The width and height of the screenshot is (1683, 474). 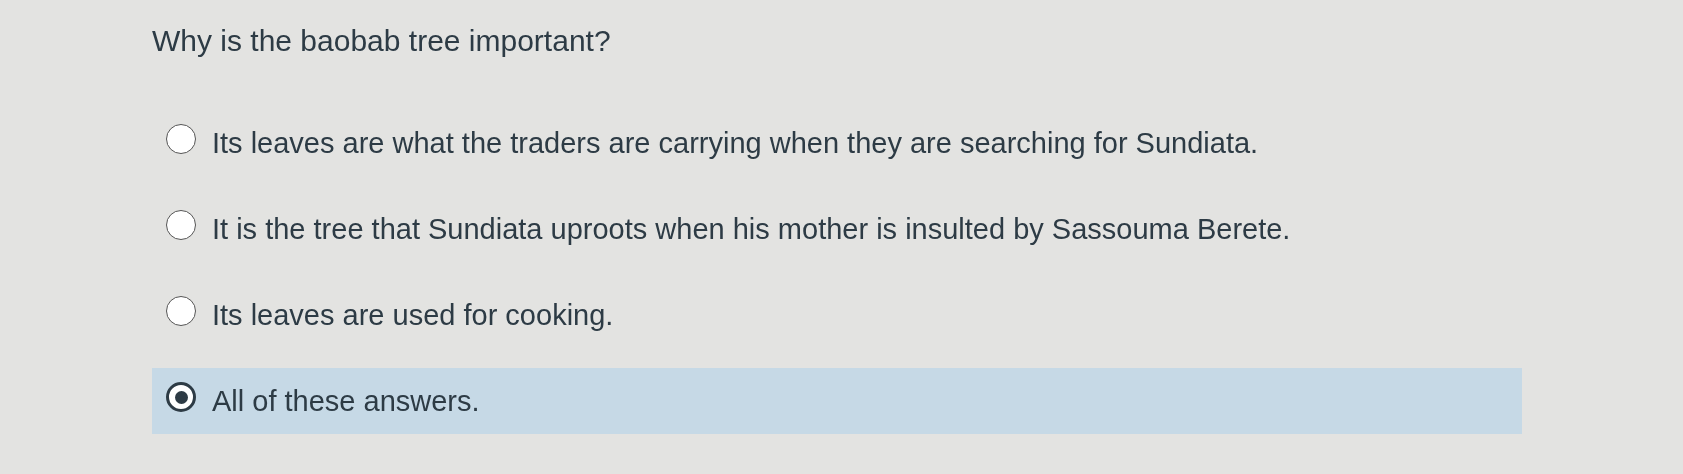 What do you see at coordinates (735, 143) in the screenshot?
I see `answer-text: Its leaves are what the traders are carrying when they are searching for Sundiata.` at bounding box center [735, 143].